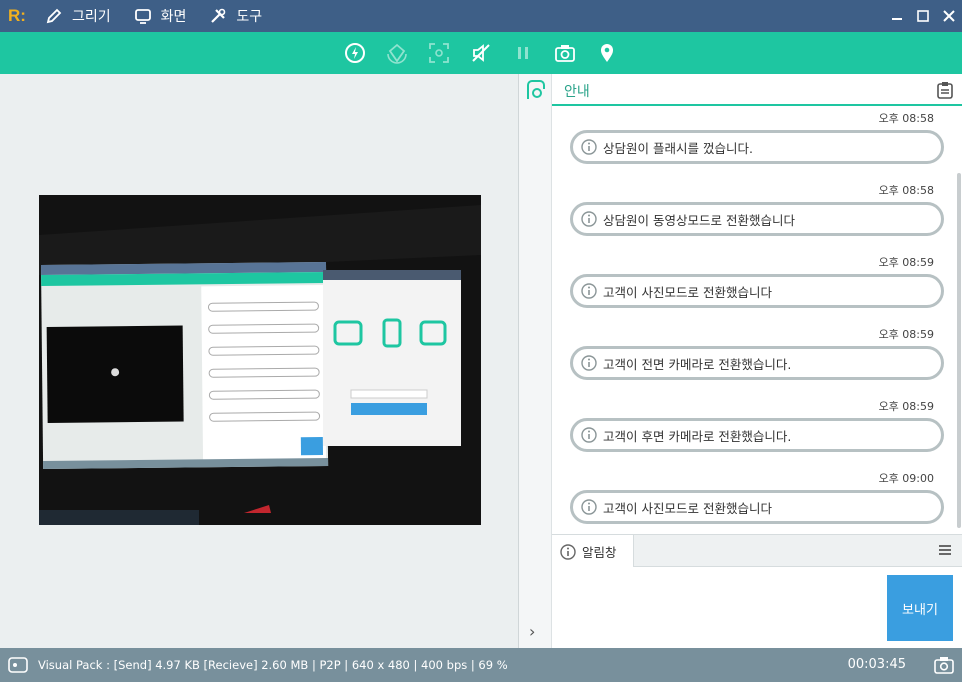 Image resolution: width=962 pixels, height=682 pixels. I want to click on message-text: 상담원이 동영상모드로 전환했습니다, so click(699, 220).